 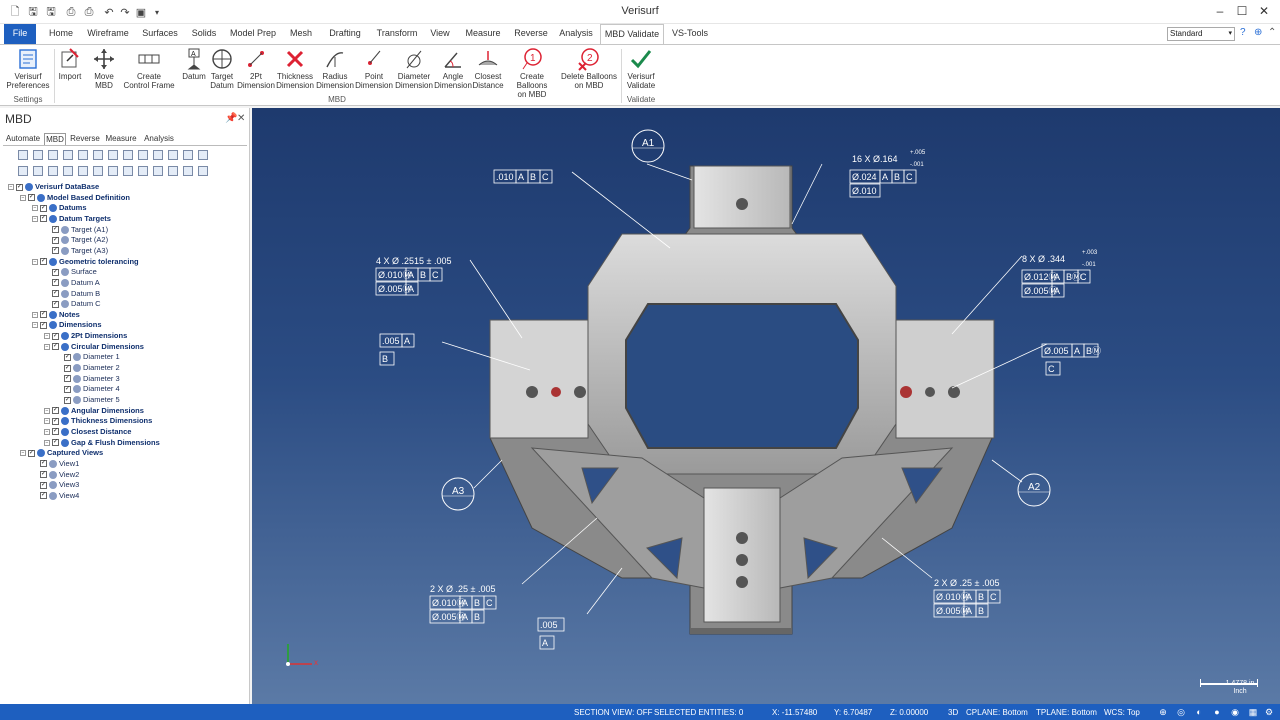 I want to click on hole16-tol-plus: +.005, so click(x=918, y=153).